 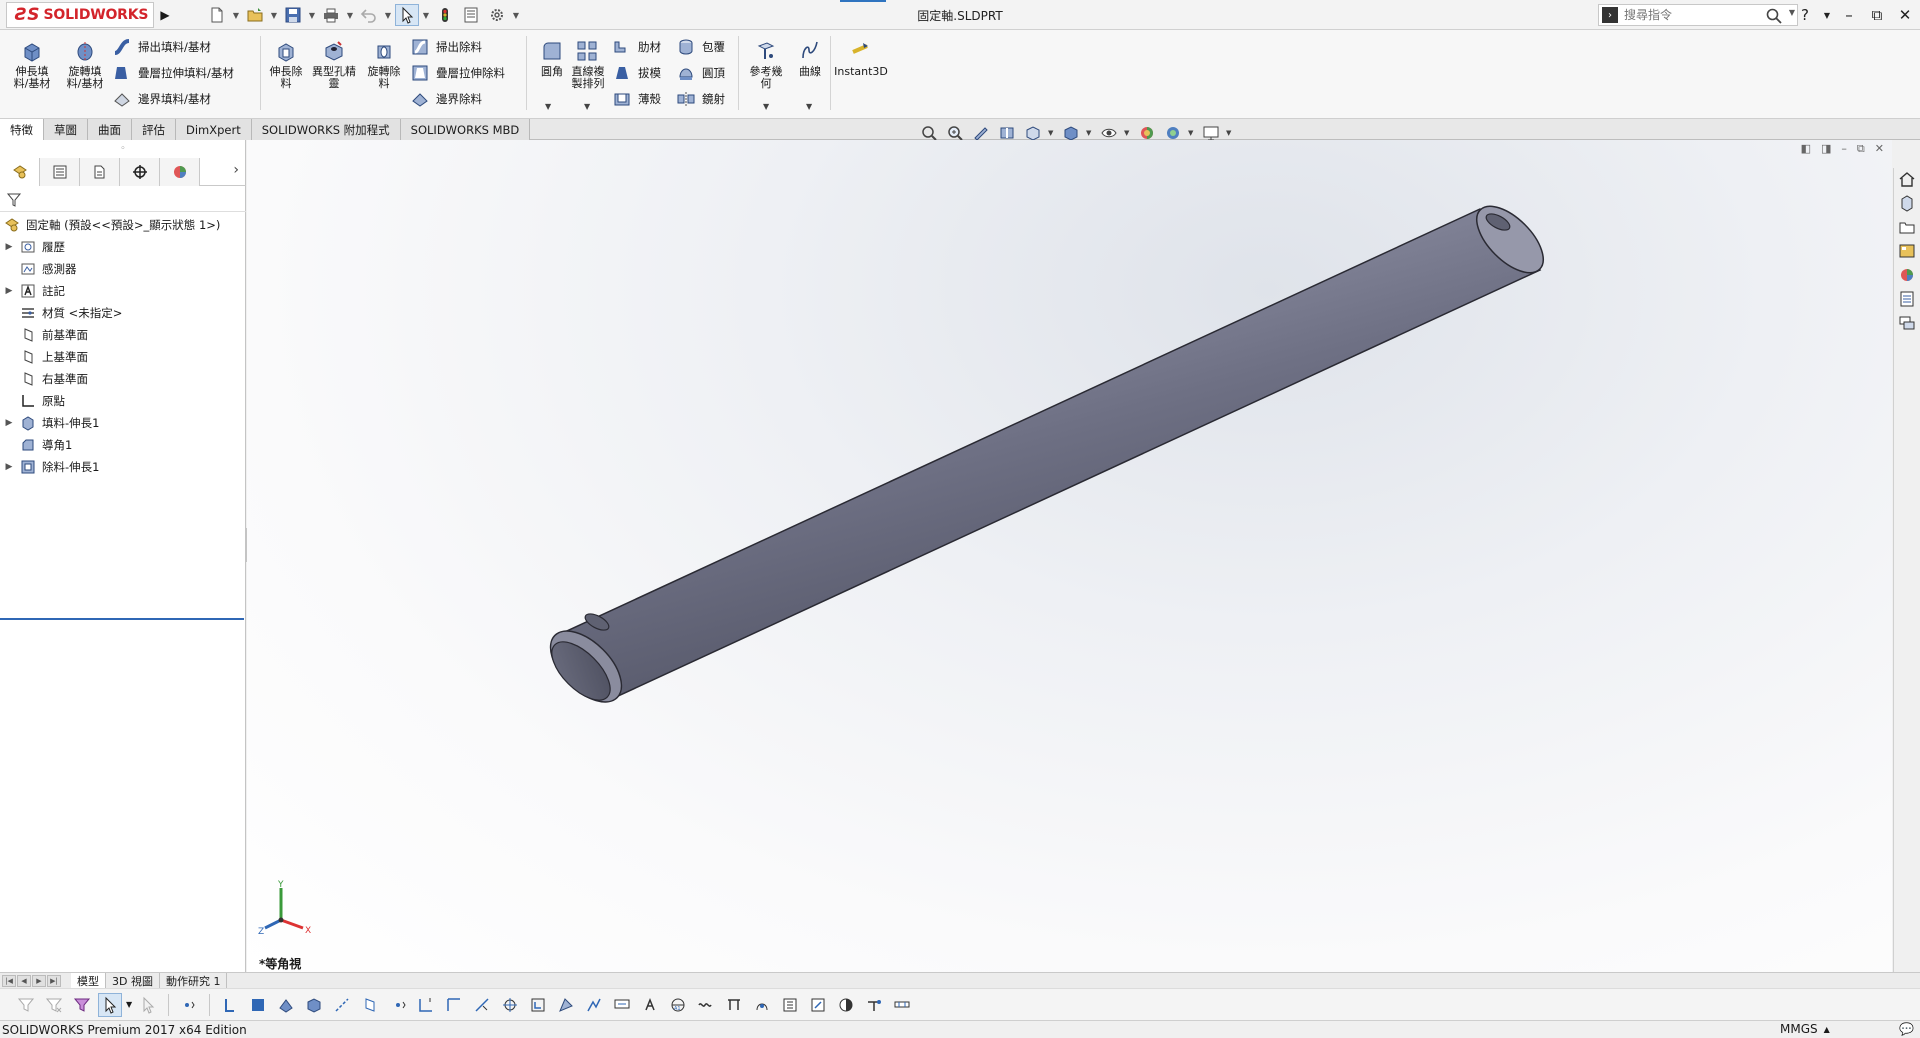 What do you see at coordinates (594, 1005) in the screenshot?
I see `filter-notes-button` at bounding box center [594, 1005].